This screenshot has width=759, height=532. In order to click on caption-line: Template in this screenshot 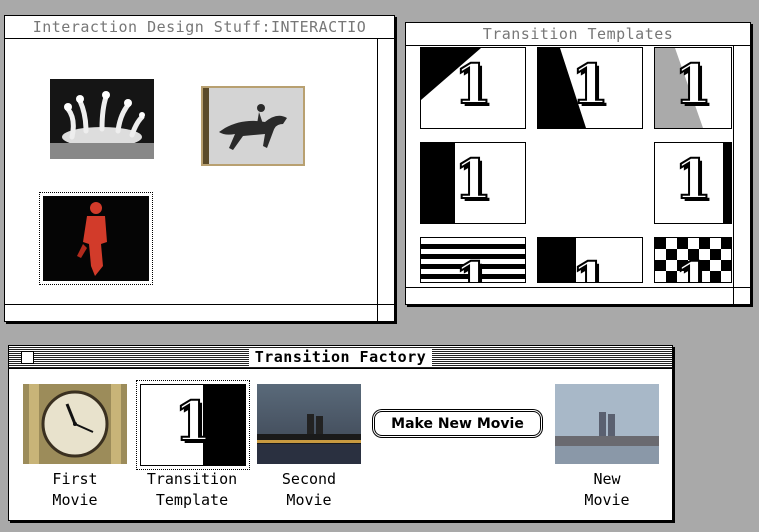, I will do `click(192, 500)`.